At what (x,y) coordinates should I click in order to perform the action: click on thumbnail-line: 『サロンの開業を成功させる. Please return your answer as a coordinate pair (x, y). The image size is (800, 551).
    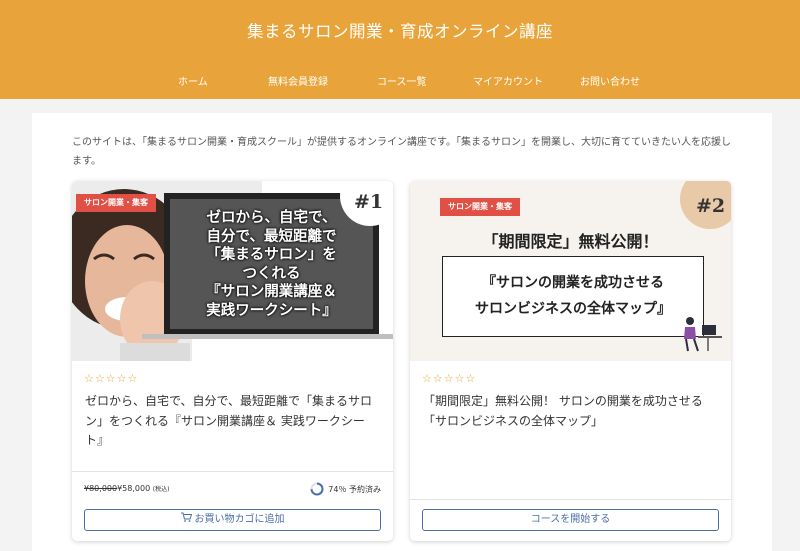
    Looking at the image, I should click on (573, 283).